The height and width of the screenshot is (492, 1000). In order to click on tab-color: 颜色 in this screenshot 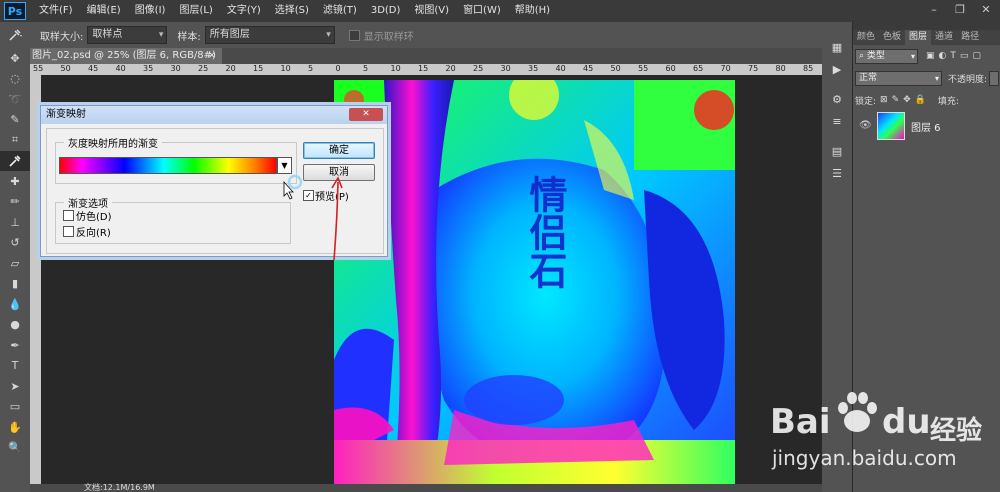, I will do `click(866, 37)`.